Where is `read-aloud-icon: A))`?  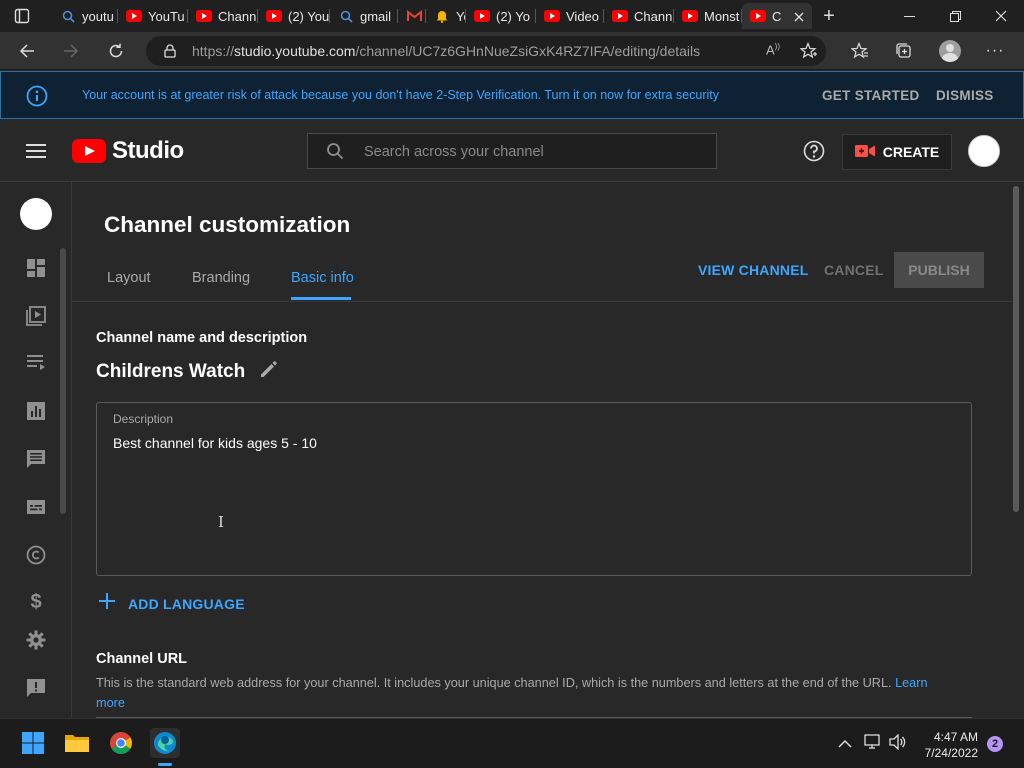 read-aloud-icon: A)) is located at coordinates (773, 49).